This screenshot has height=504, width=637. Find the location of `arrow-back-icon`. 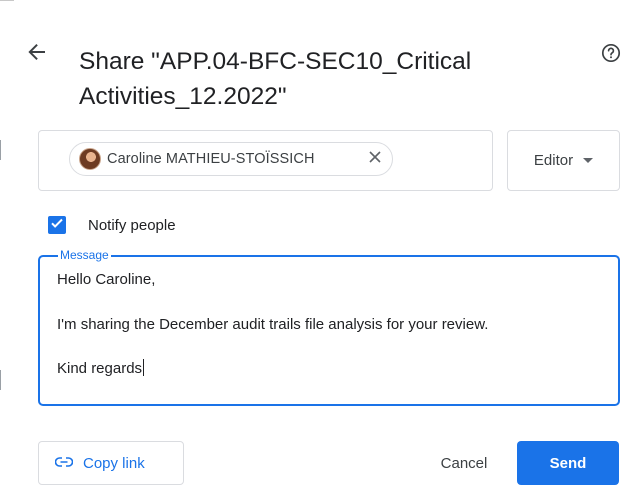

arrow-back-icon is located at coordinates (37, 54).